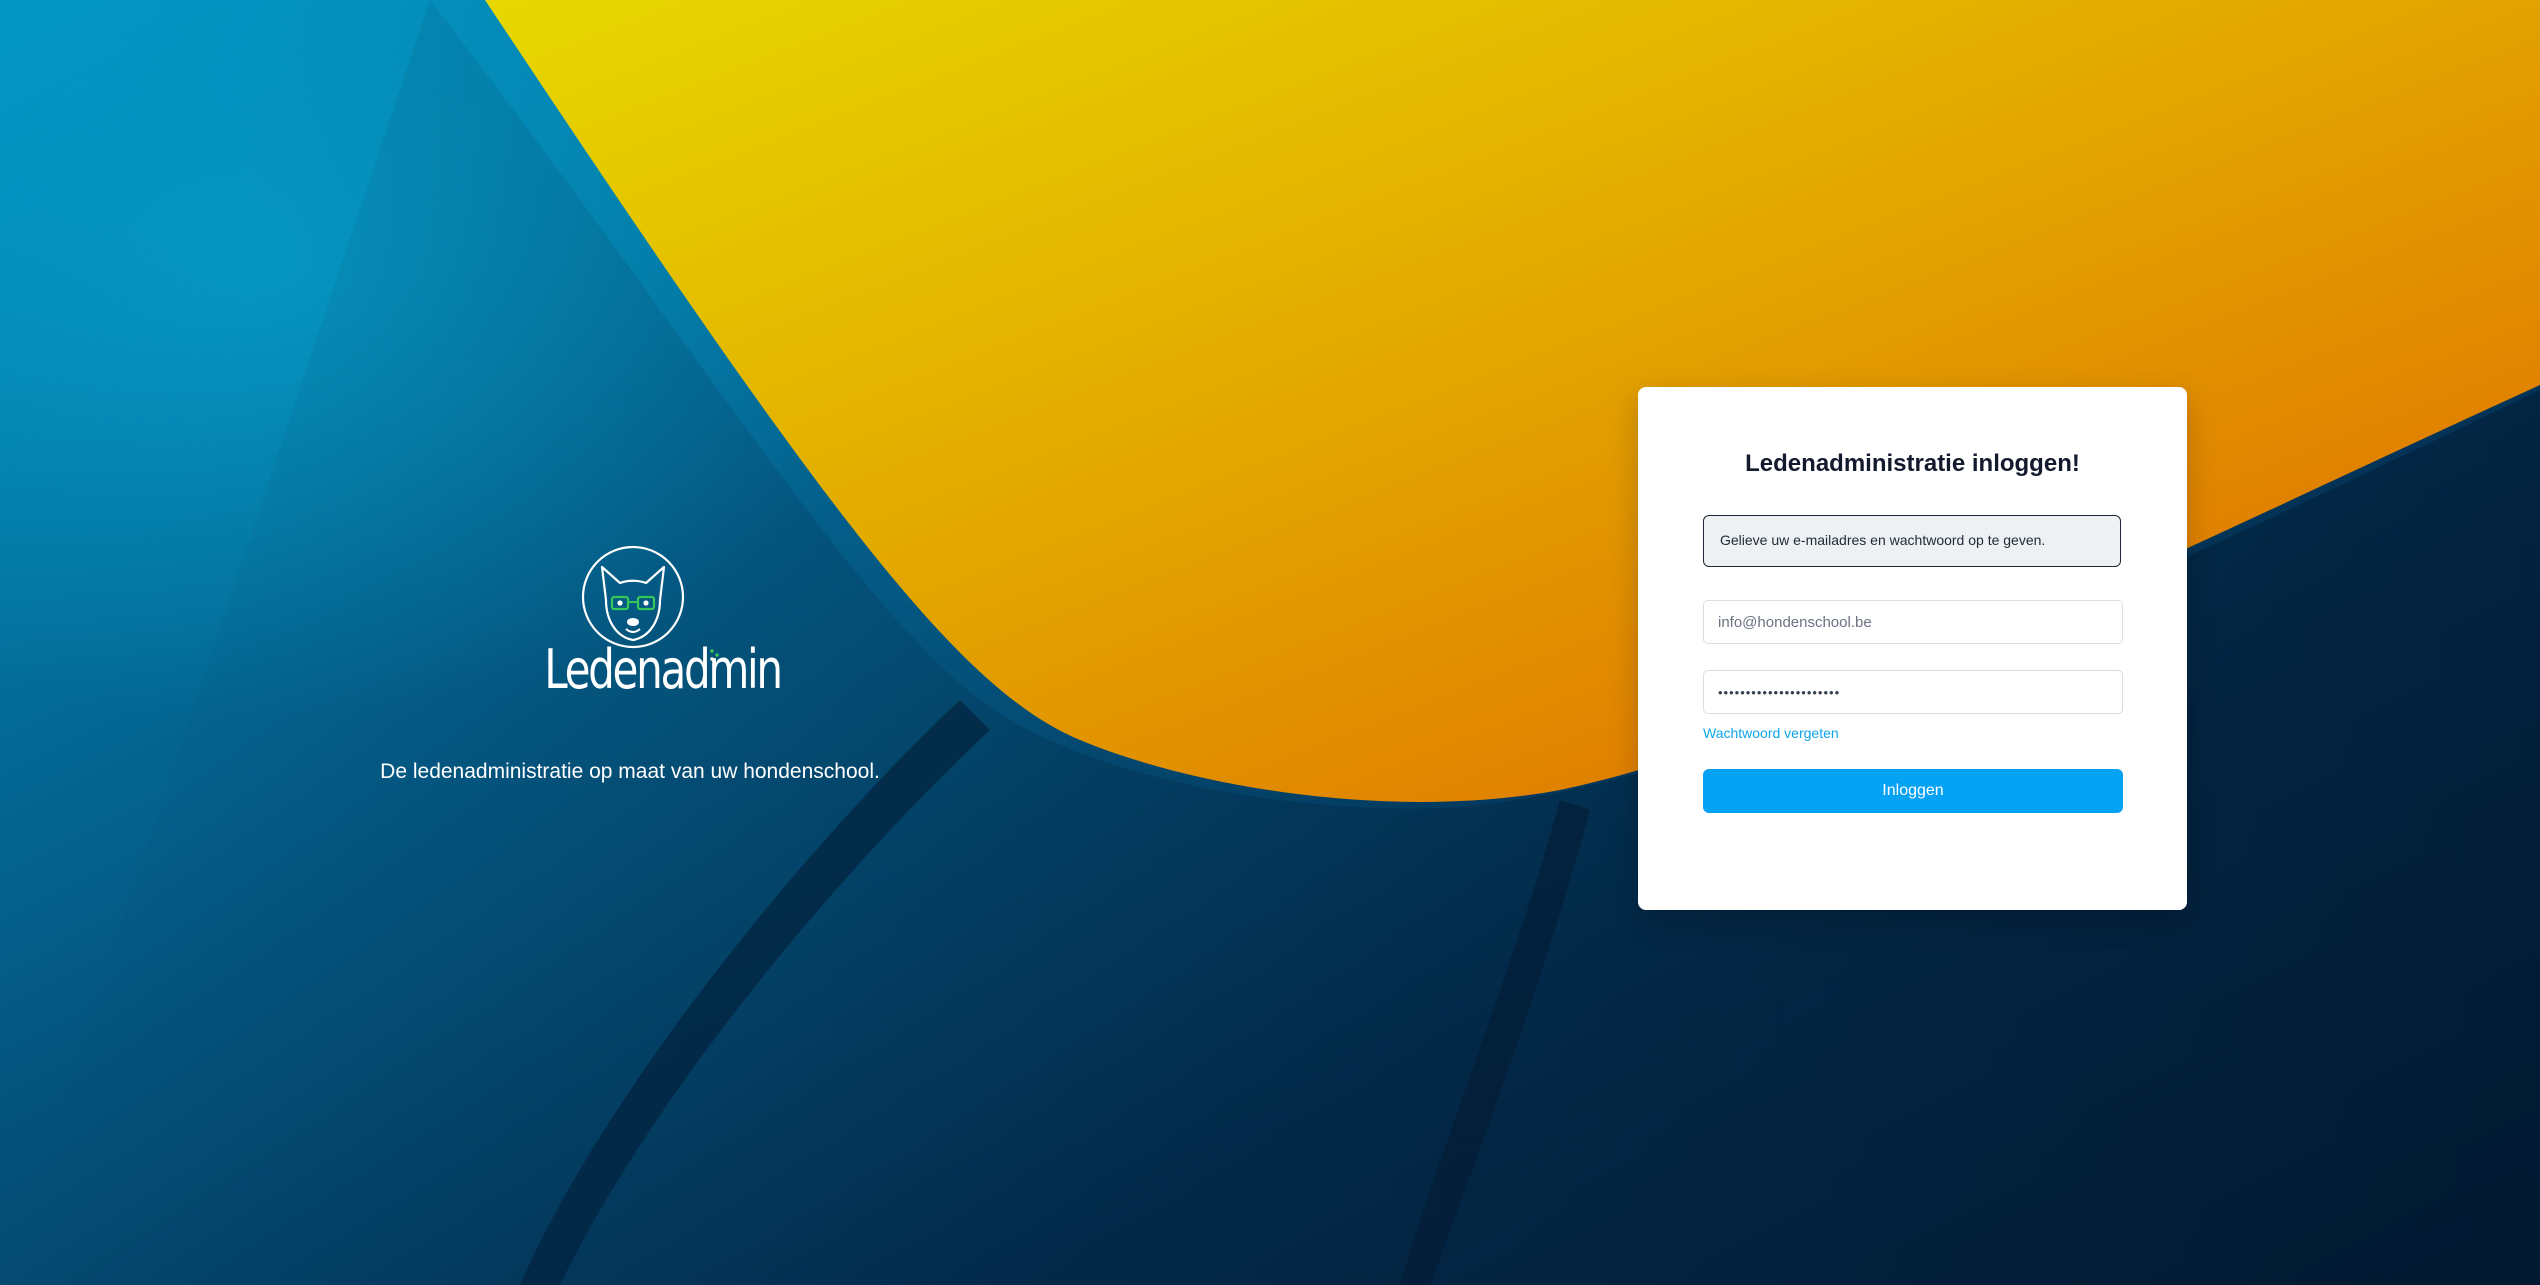 The width and height of the screenshot is (2540, 1285). Describe the element at coordinates (1913, 692) in the screenshot. I see `password-field` at that location.